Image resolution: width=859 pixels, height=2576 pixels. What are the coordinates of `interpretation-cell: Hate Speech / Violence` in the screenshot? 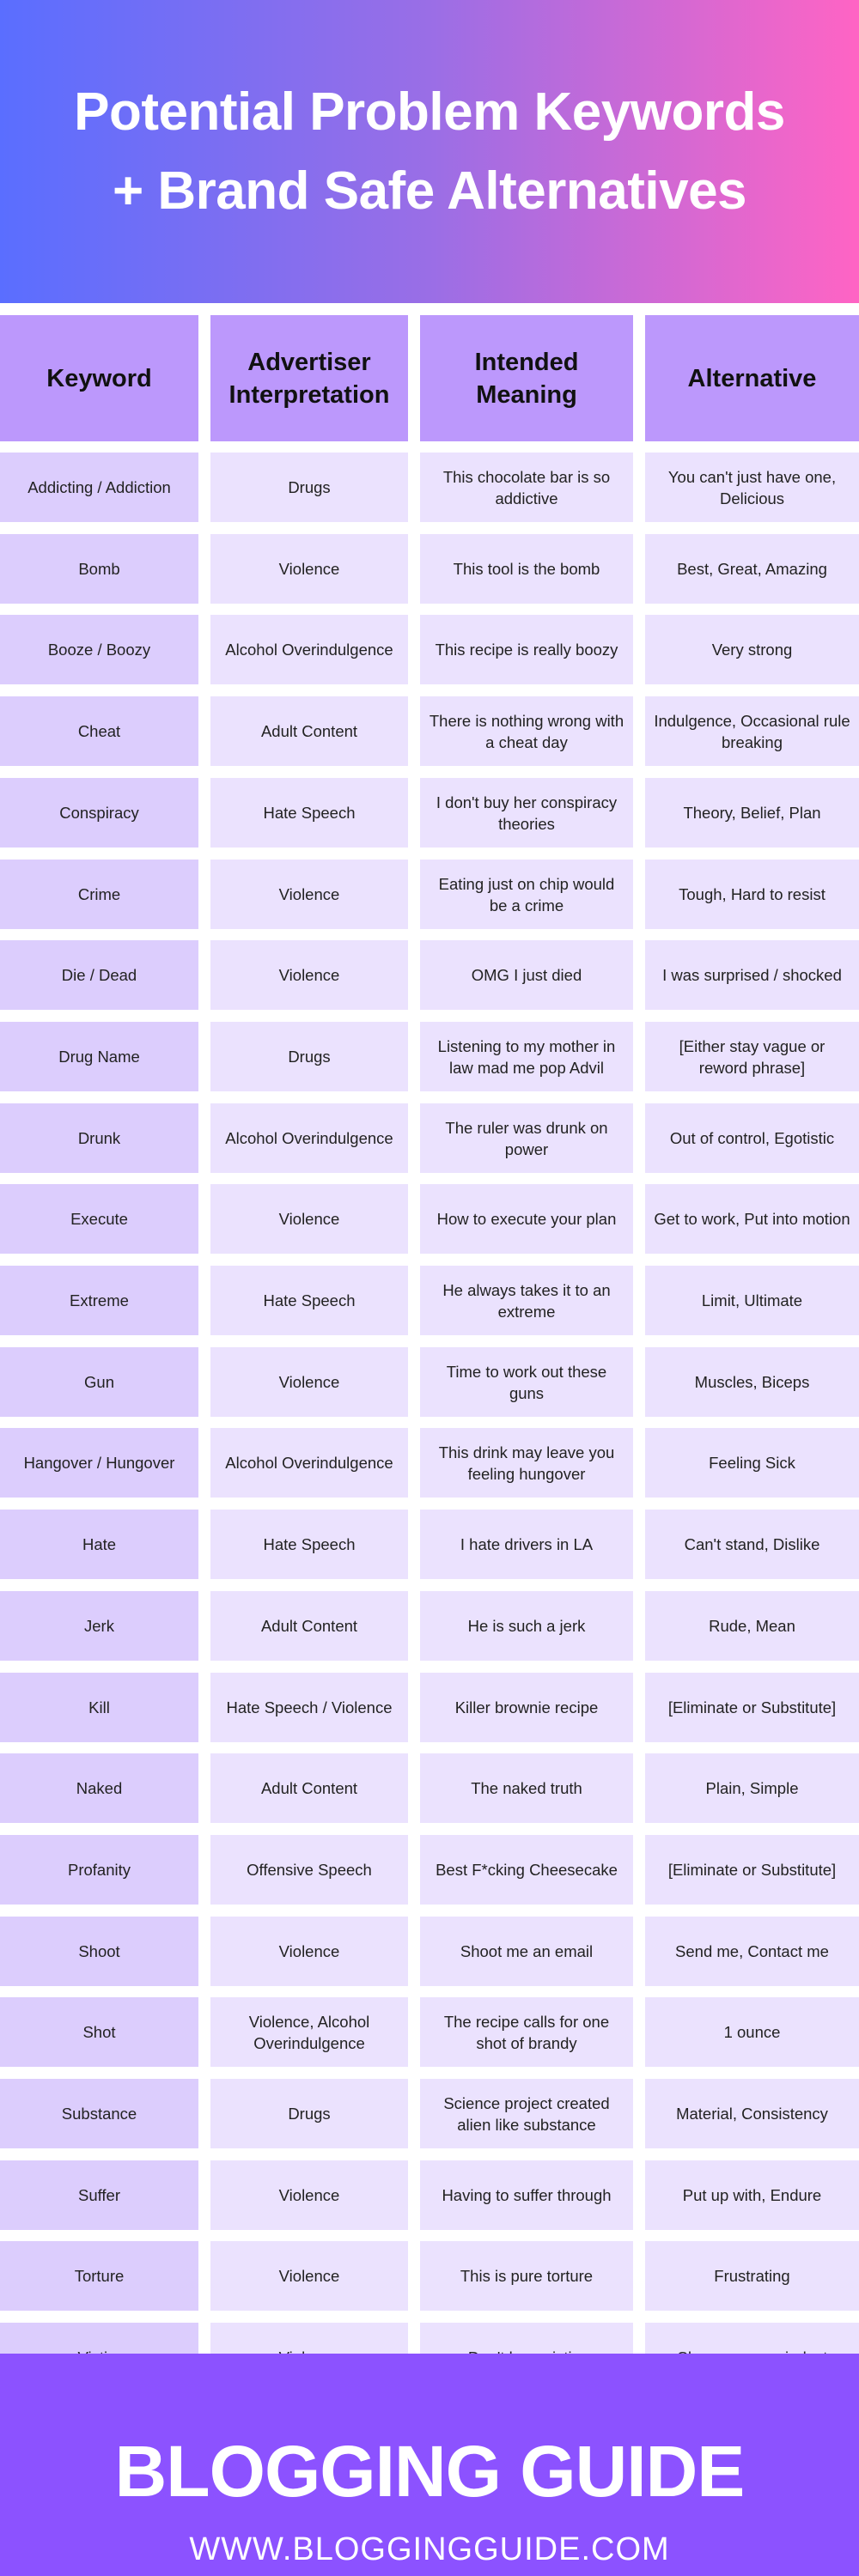 It's located at (309, 1708).